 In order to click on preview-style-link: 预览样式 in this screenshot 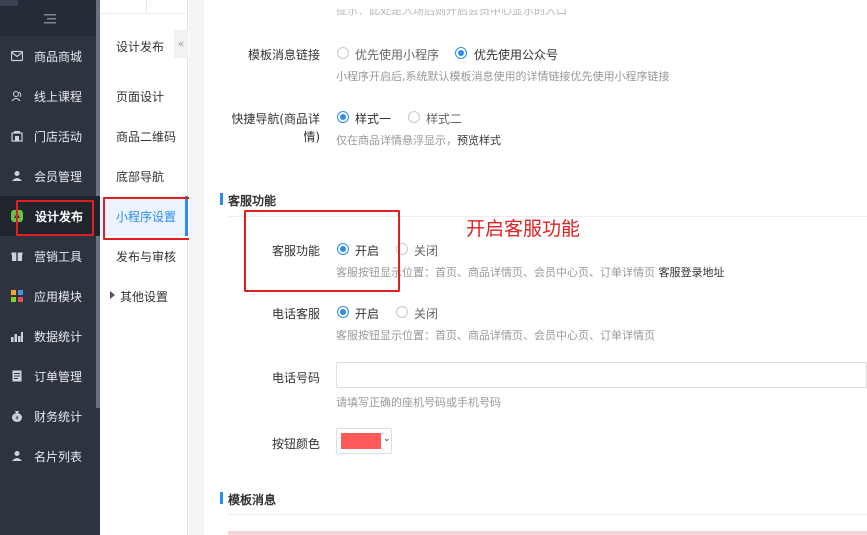, I will do `click(479, 140)`.